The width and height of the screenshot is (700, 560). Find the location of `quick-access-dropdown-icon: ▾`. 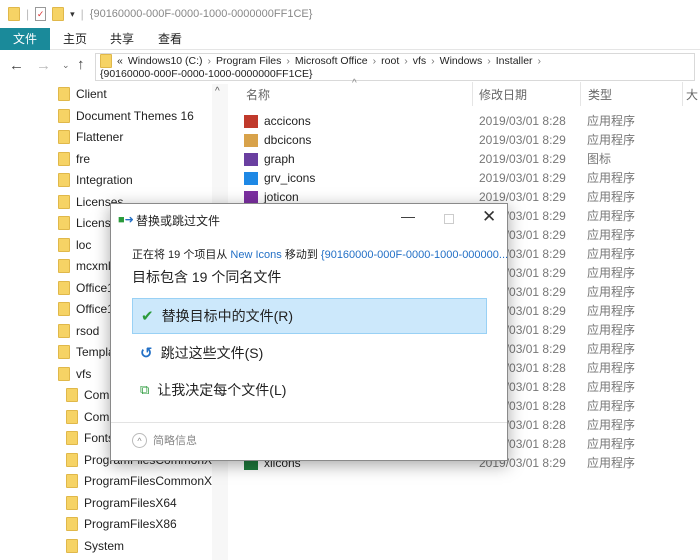

quick-access-dropdown-icon: ▾ is located at coordinates (72, 14).